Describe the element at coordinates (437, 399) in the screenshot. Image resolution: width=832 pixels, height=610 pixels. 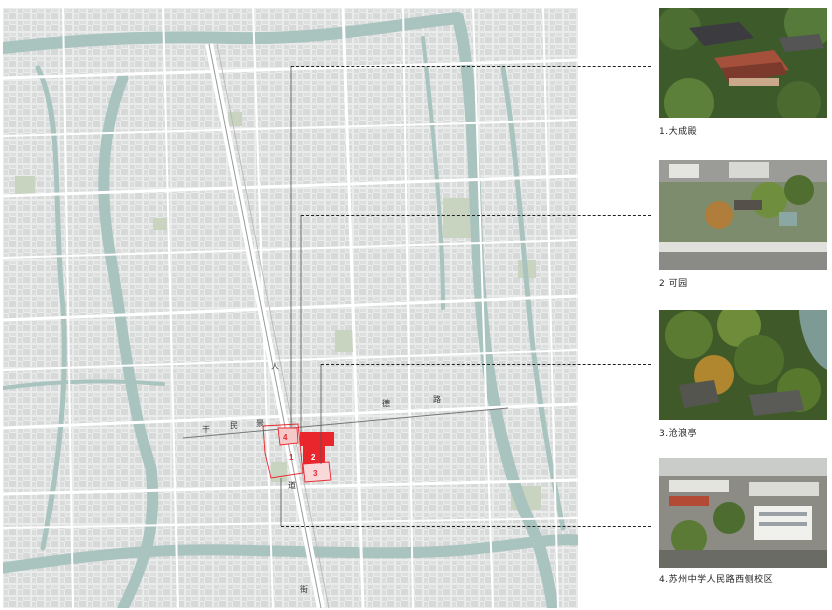
I see `street-label-road: 路` at that location.